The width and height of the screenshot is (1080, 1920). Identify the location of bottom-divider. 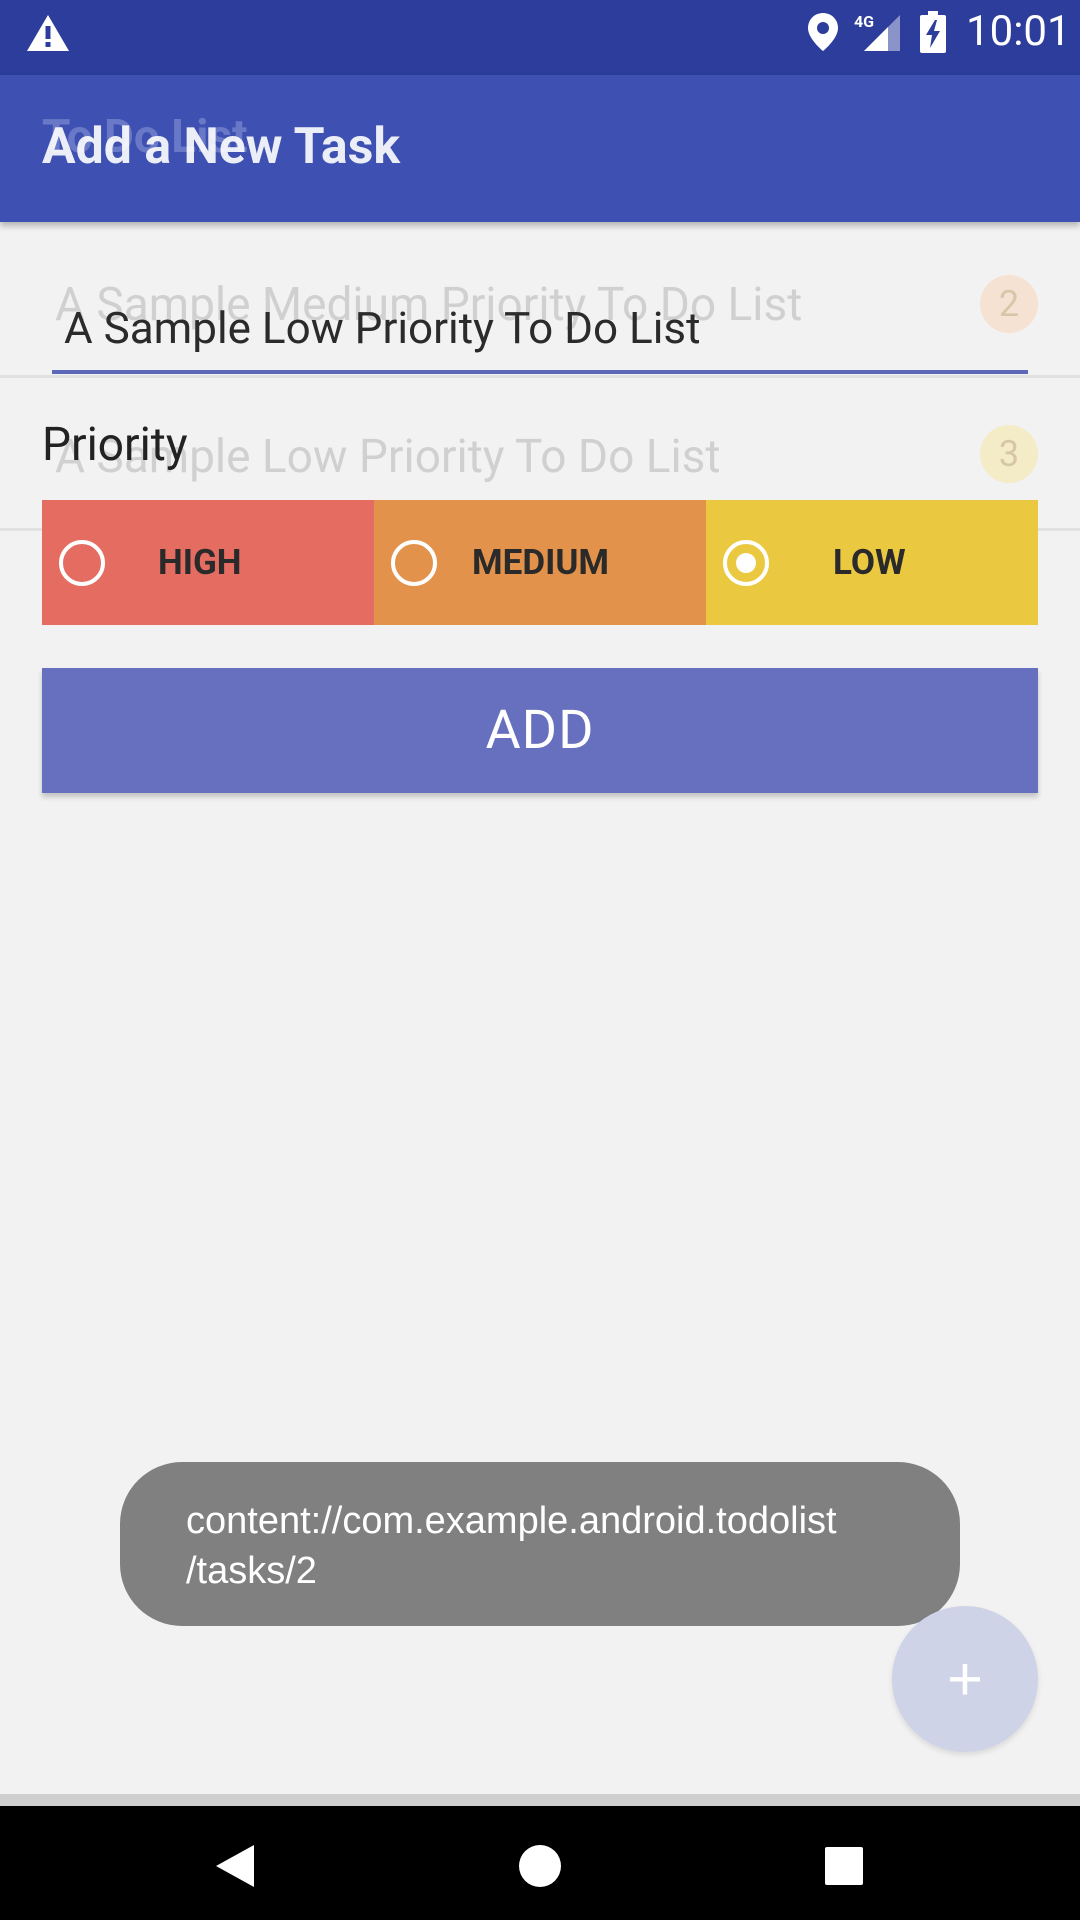
(540, 1800).